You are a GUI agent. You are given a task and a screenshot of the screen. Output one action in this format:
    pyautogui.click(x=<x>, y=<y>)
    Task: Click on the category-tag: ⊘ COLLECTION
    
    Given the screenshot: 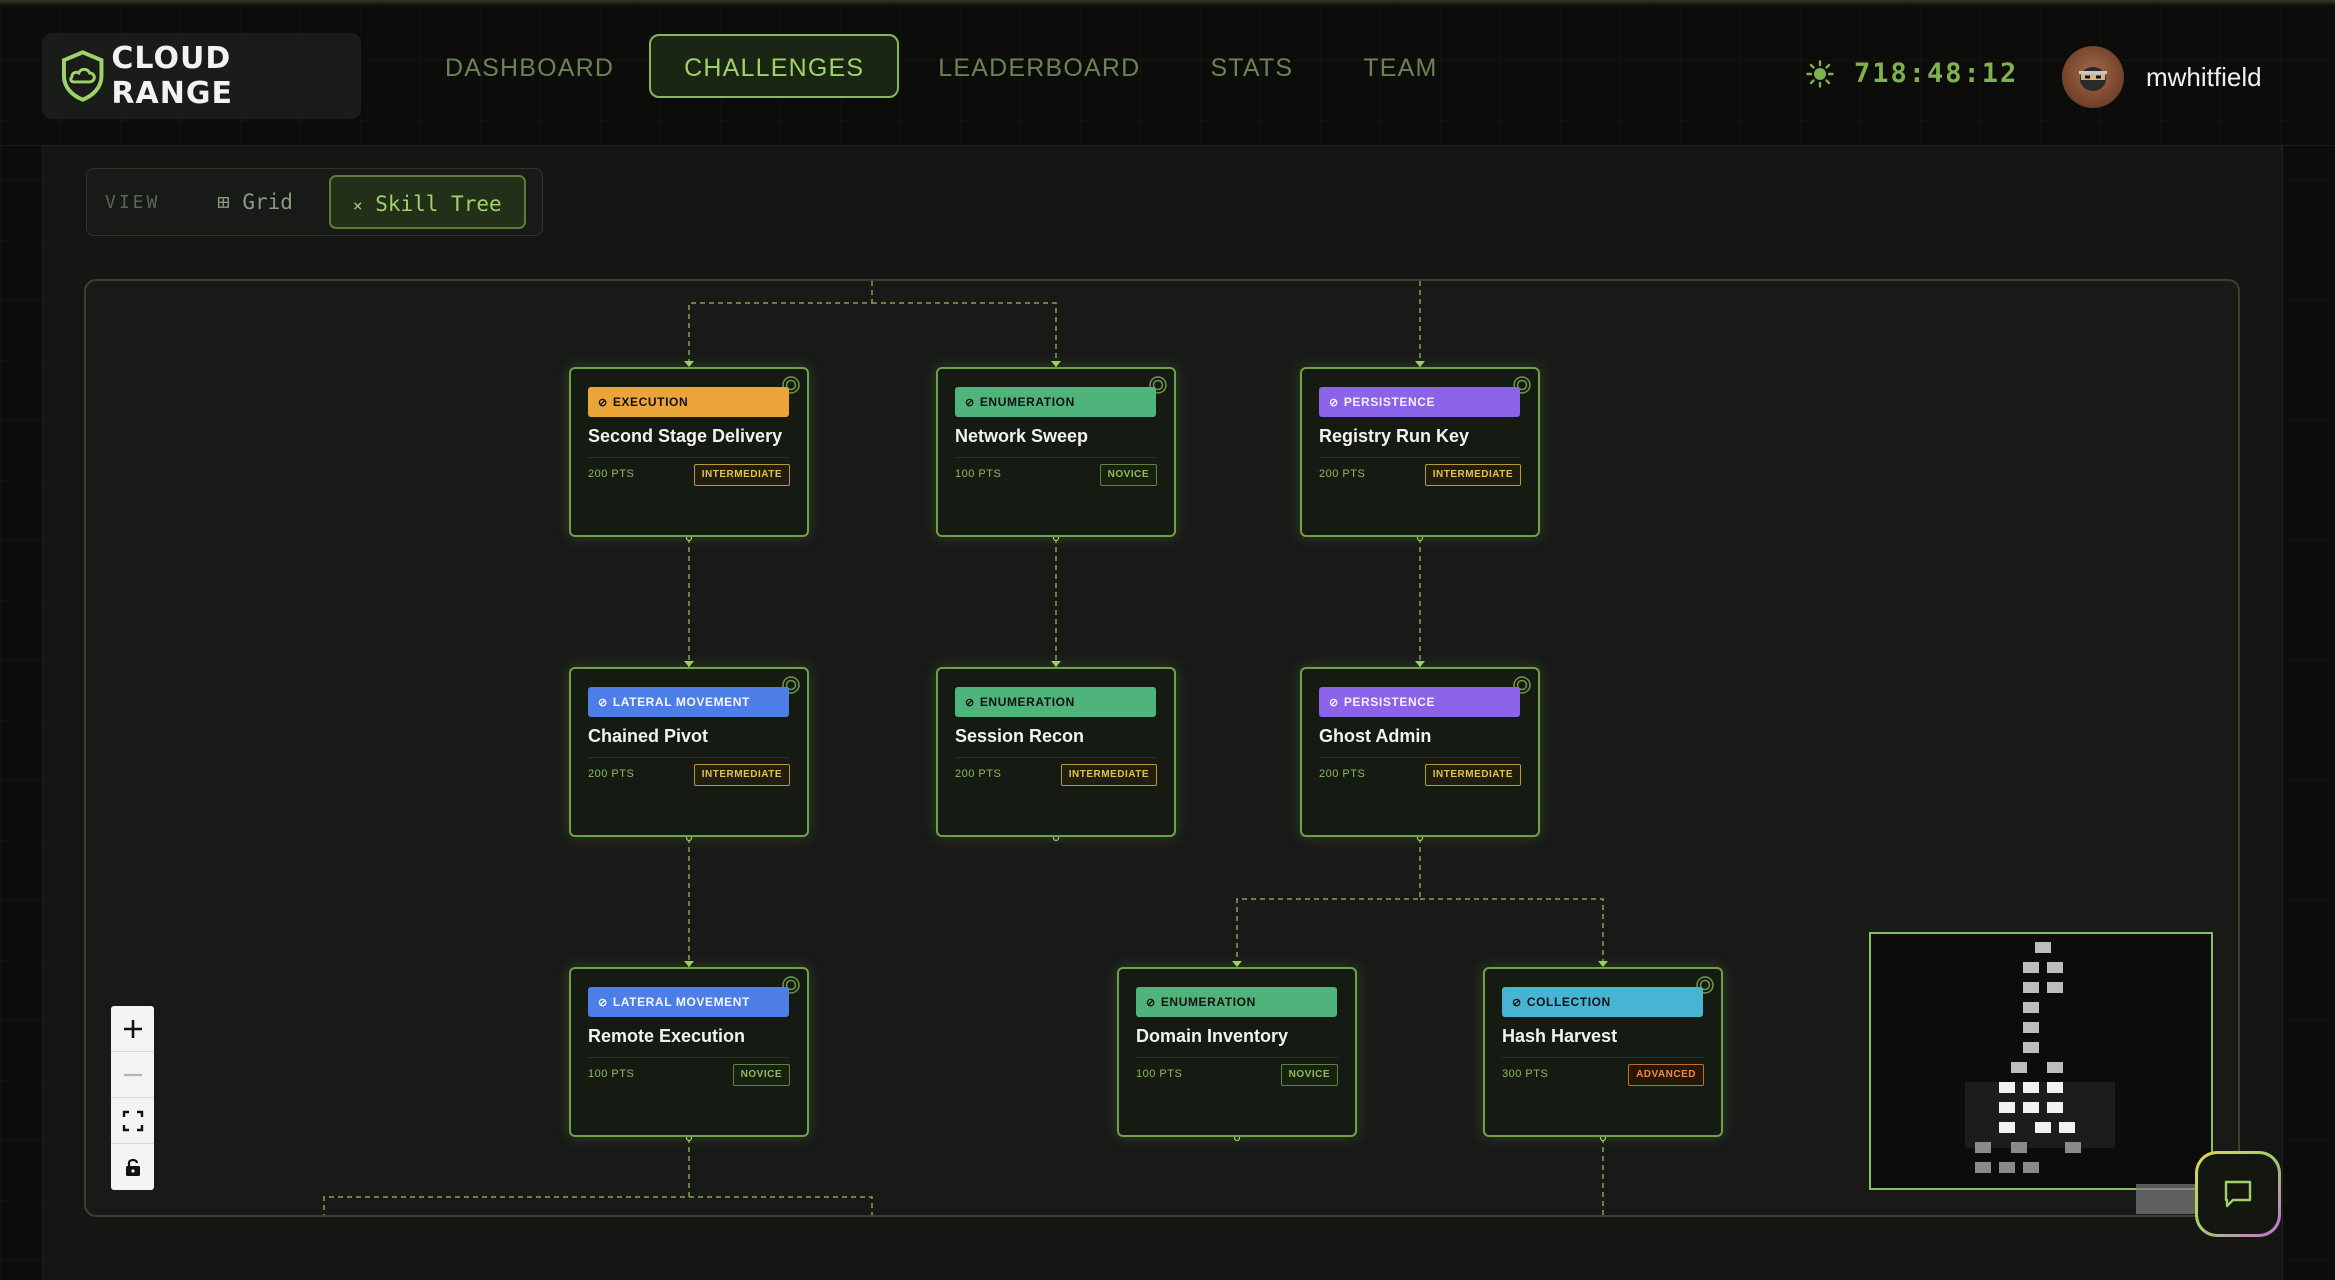 What is the action you would take?
    pyautogui.click(x=1602, y=1002)
    